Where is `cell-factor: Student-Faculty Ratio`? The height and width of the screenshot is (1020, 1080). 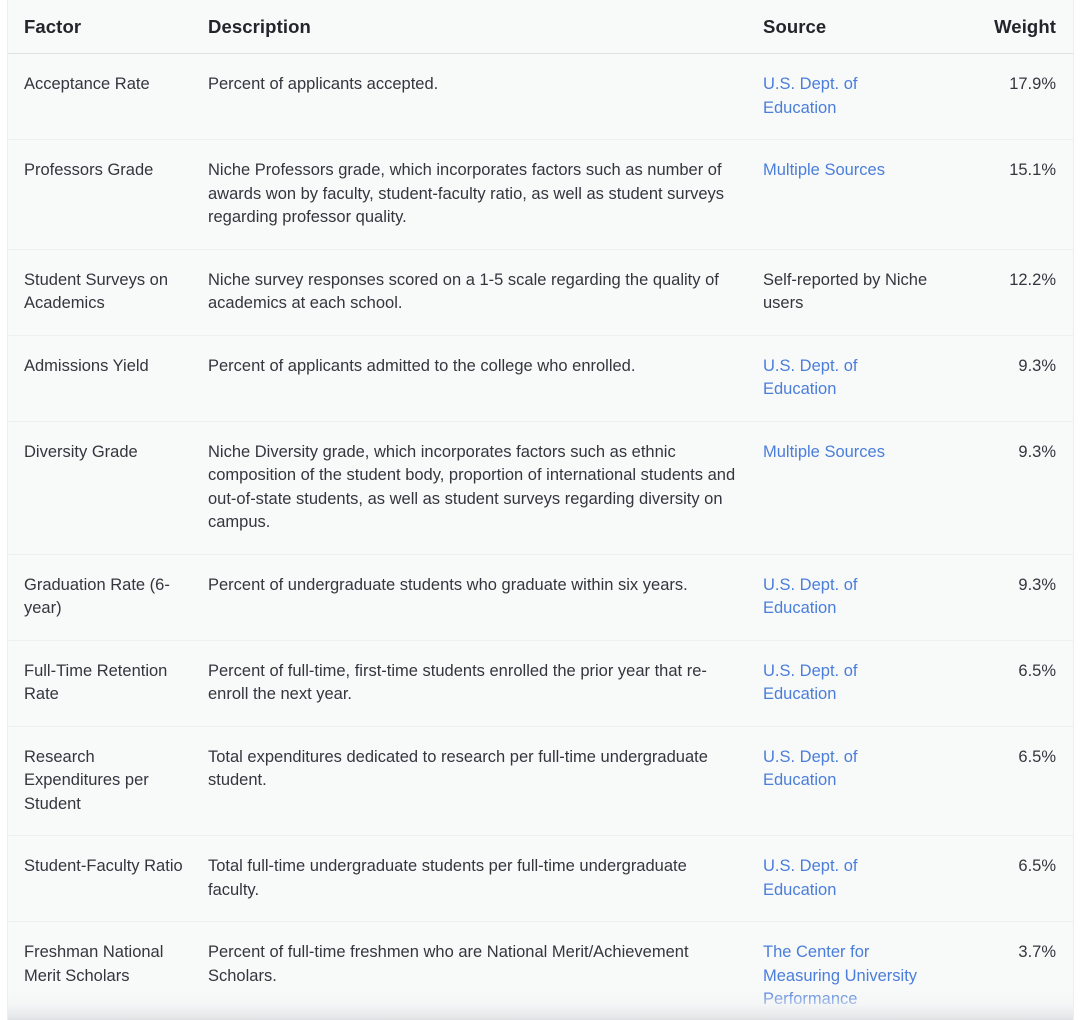 cell-factor: Student-Faculty Ratio is located at coordinates (108, 878).